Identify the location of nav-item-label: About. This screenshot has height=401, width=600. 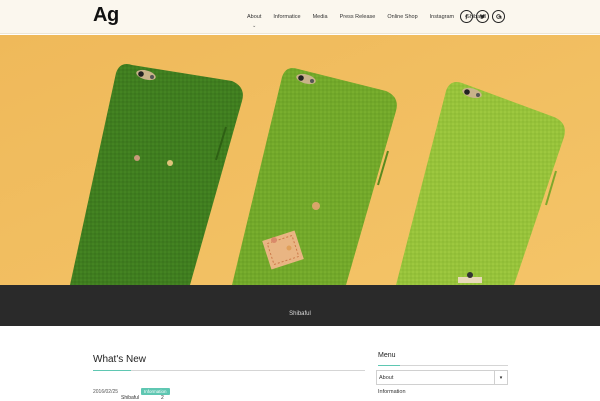
(254, 17).